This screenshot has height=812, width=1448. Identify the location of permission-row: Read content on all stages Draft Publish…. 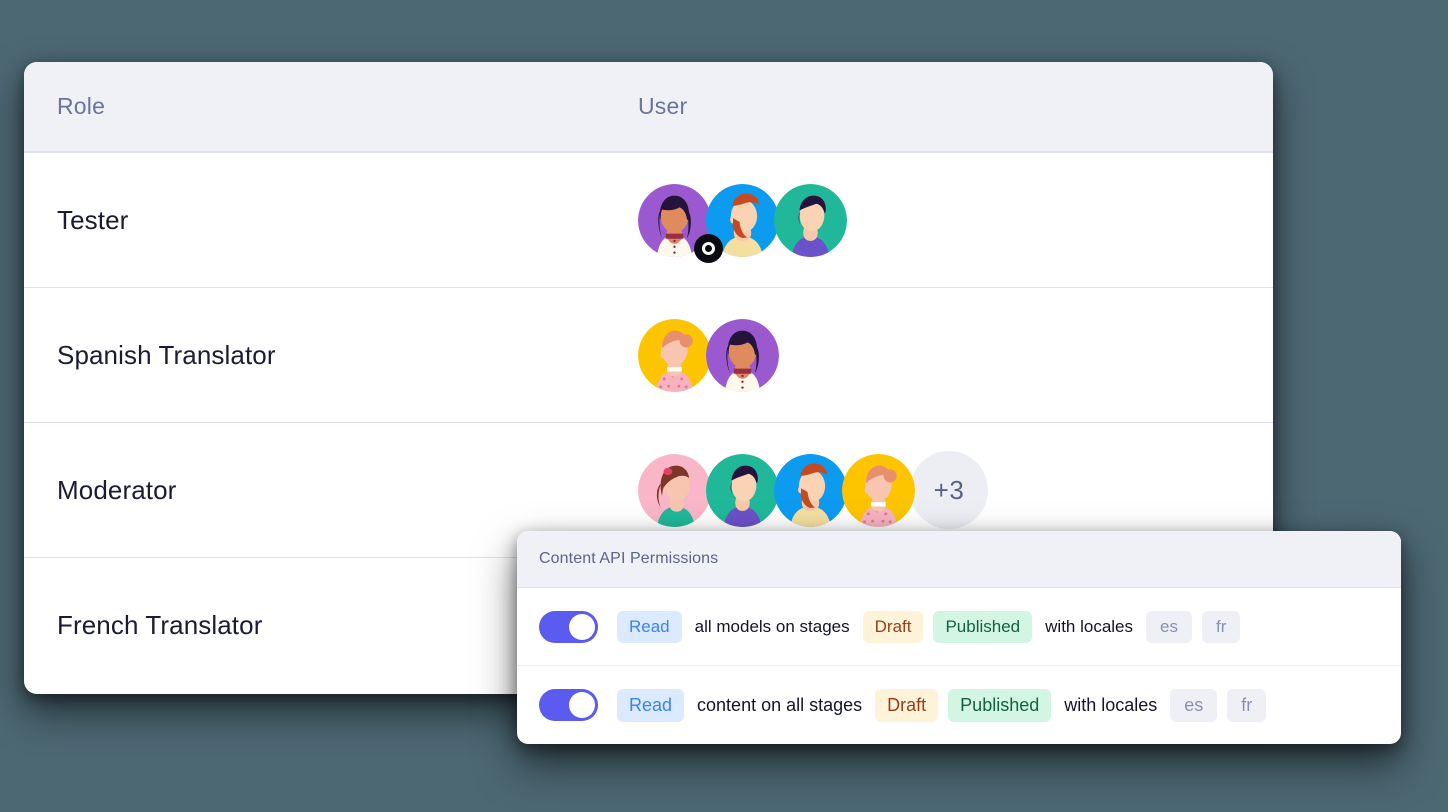
(959, 705).